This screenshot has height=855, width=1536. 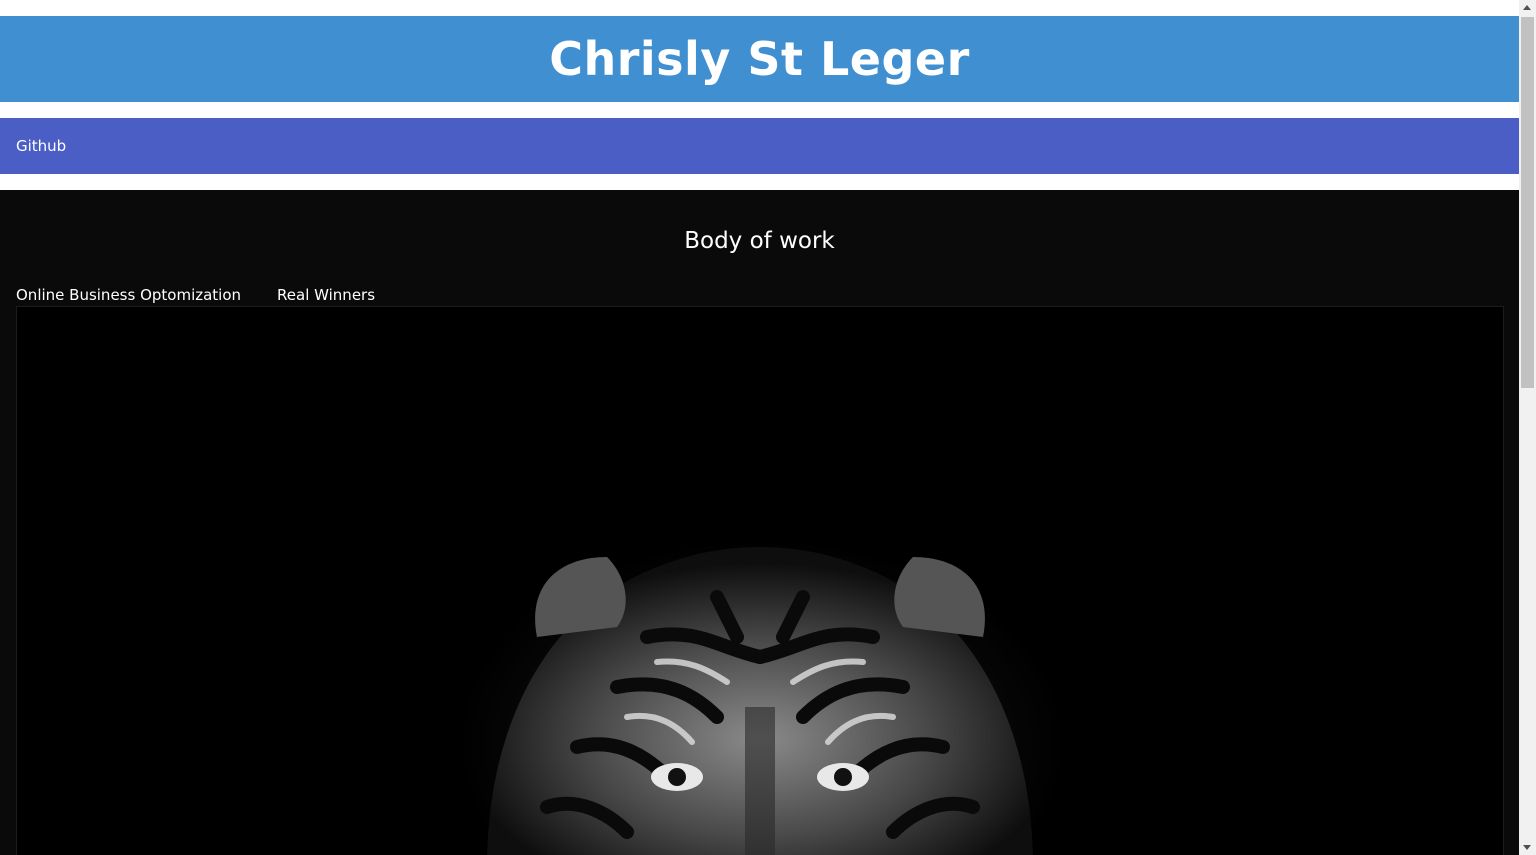 I want to click on page-title: Chrisly St Leger, so click(x=759, y=59).